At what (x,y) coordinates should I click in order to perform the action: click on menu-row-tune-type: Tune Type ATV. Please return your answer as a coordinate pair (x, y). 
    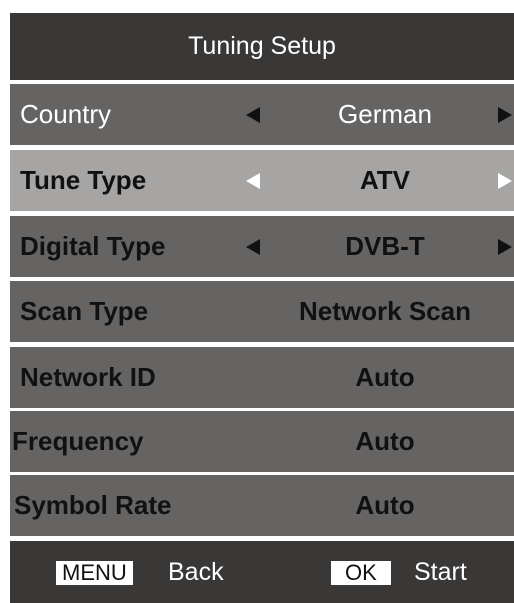
    Looking at the image, I should click on (262, 180).